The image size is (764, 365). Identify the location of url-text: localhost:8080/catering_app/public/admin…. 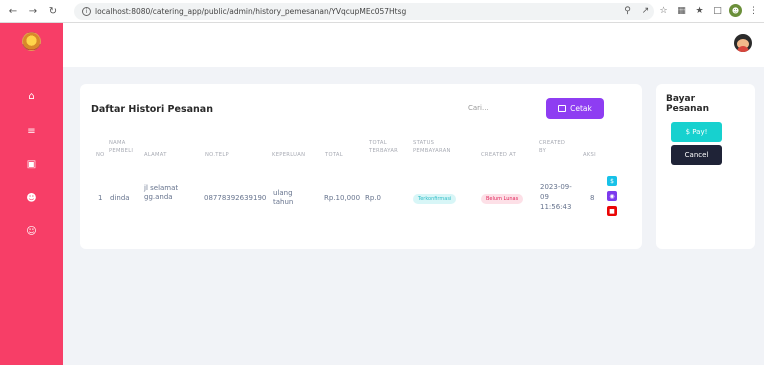
(251, 11).